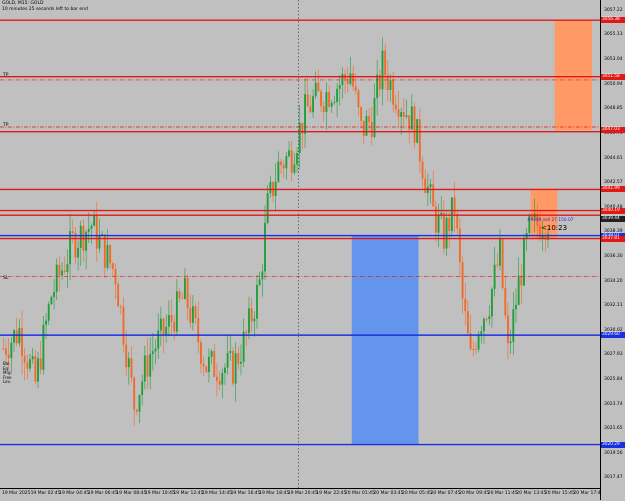  What do you see at coordinates (531, 493) in the screenshot?
I see `time-tick-label: 20 Mar 13:45` at bounding box center [531, 493].